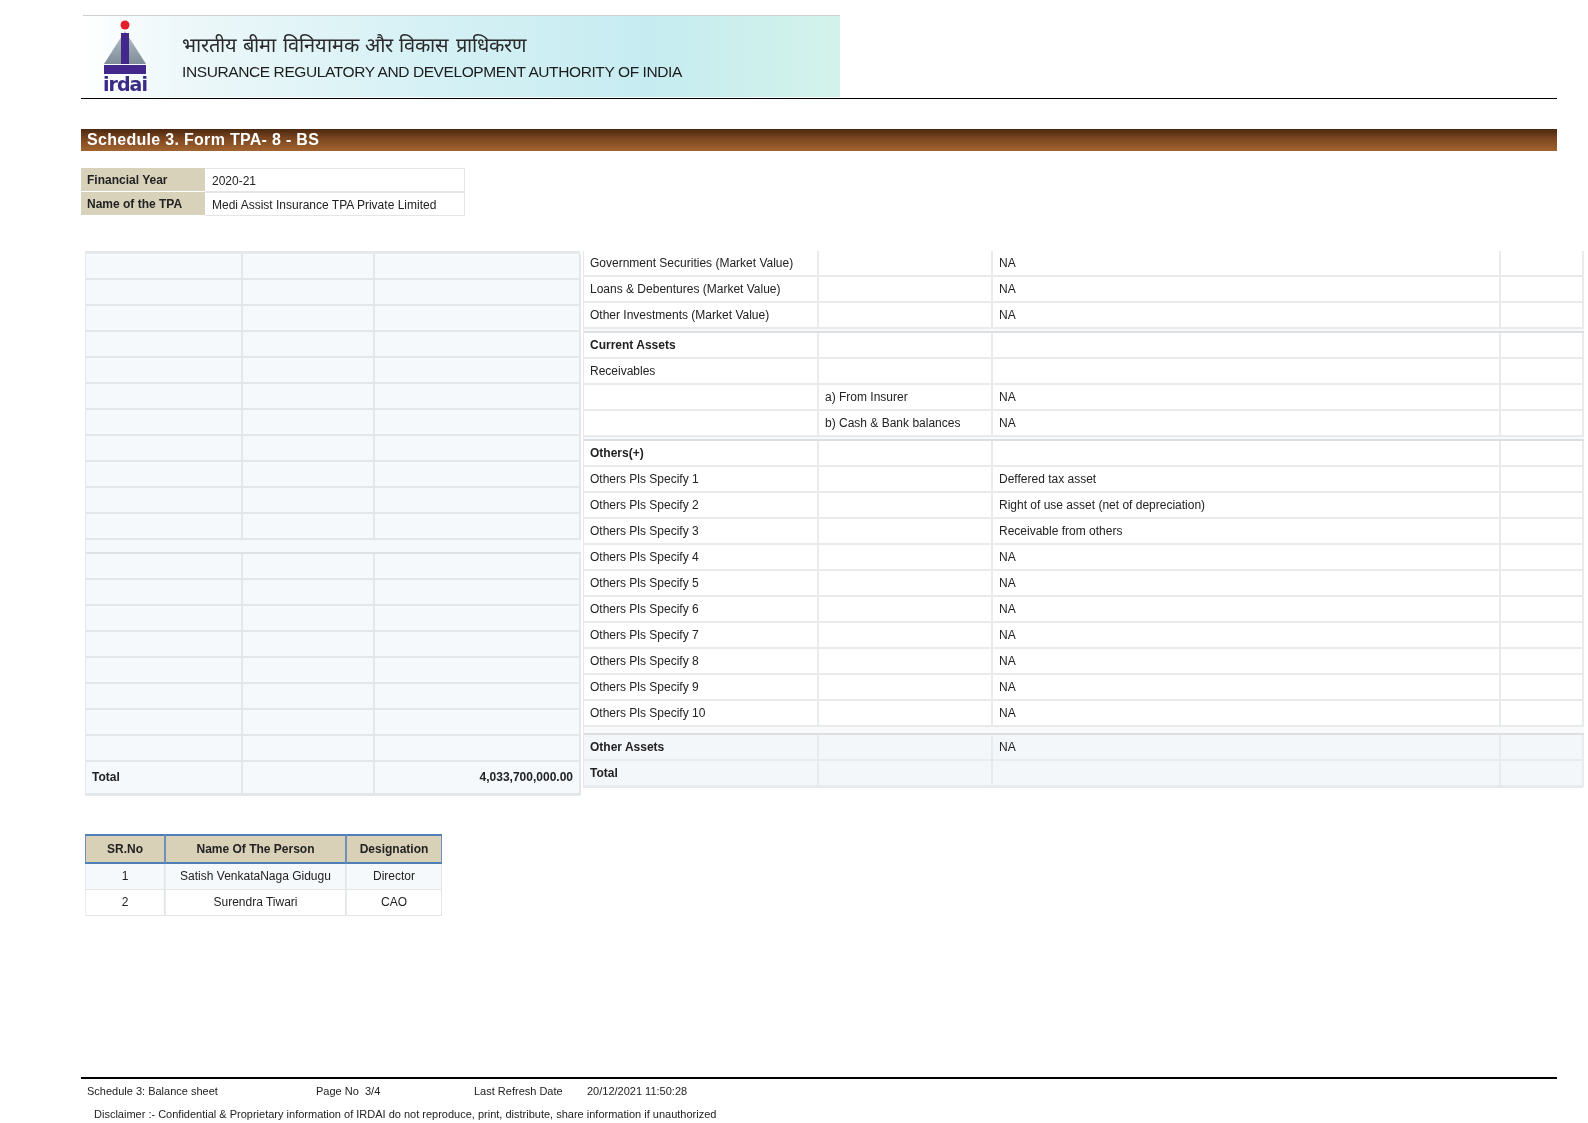 This screenshot has width=1588, height=1123. What do you see at coordinates (906, 398) in the screenshot?
I see `sub-label: a) From Insurer` at bounding box center [906, 398].